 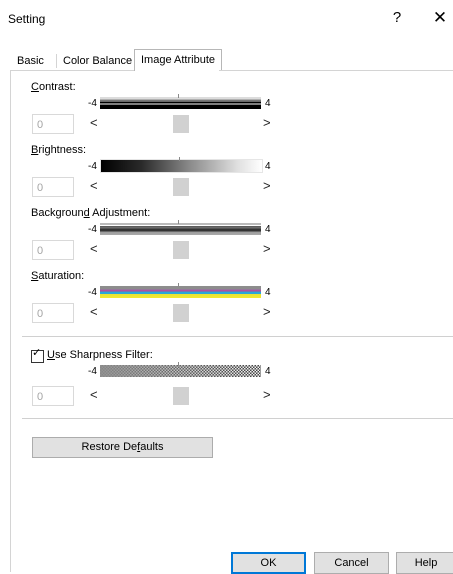 I want to click on background-slider-thumb, so click(x=180, y=250).